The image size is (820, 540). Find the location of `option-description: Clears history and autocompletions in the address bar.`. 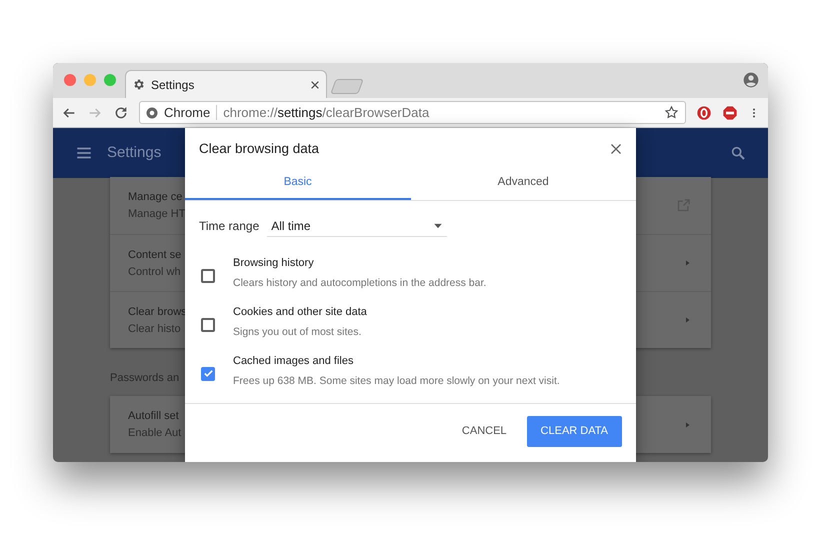

option-description: Clears history and autocompletions in the address bar. is located at coordinates (359, 283).